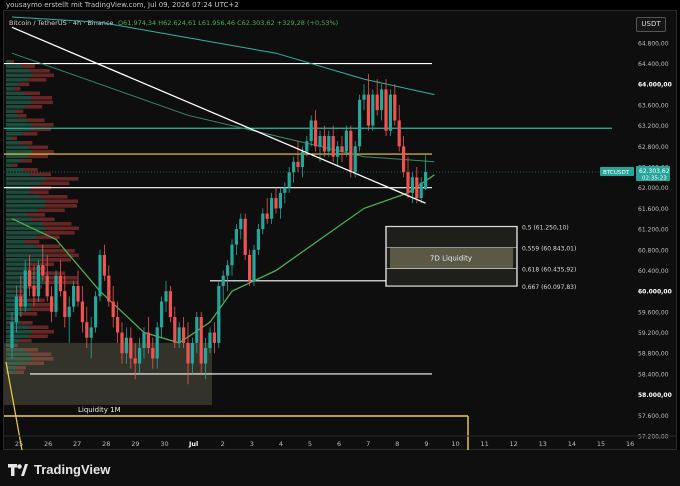 Image resolution: width=680 pixels, height=486 pixels. What do you see at coordinates (252, 444) in the screenshot?
I see `time-tick: 3` at bounding box center [252, 444].